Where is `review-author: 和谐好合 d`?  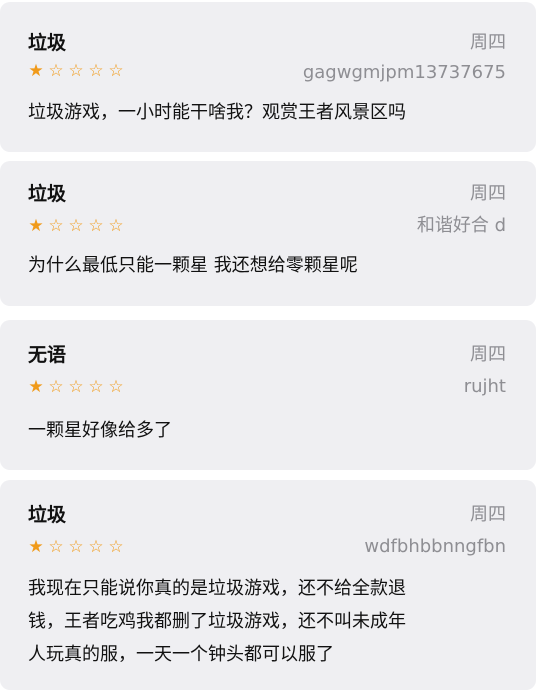
review-author: 和谐好合 d is located at coordinates (461, 225).